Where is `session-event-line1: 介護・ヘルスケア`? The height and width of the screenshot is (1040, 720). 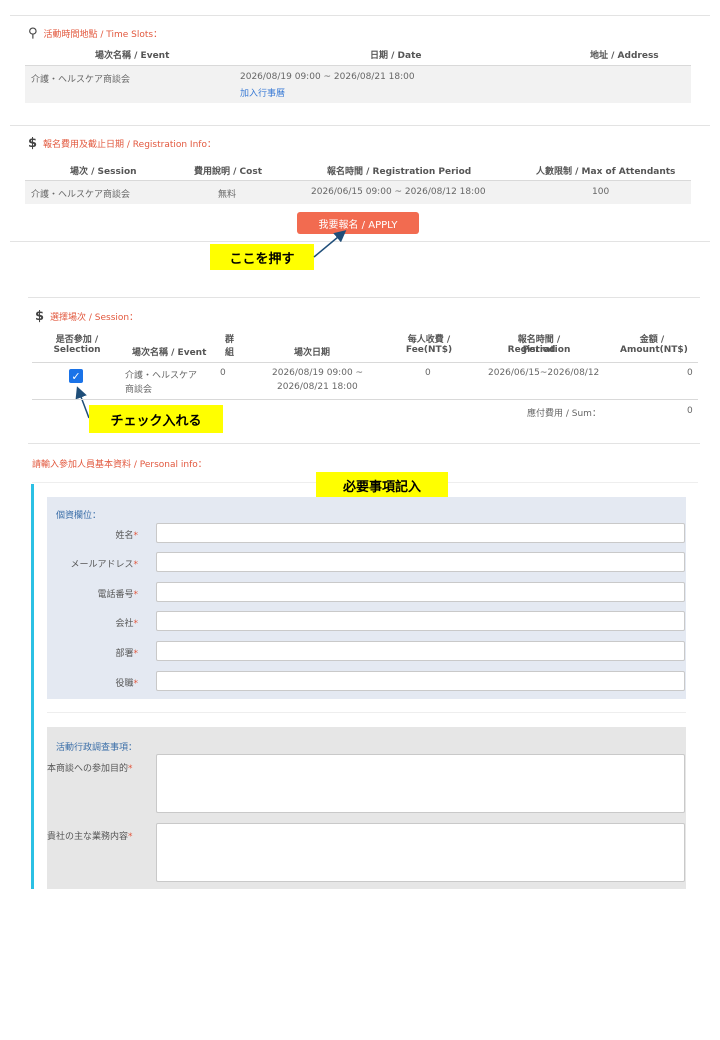
session-event-line1: 介護・ヘルスケア is located at coordinates (161, 376).